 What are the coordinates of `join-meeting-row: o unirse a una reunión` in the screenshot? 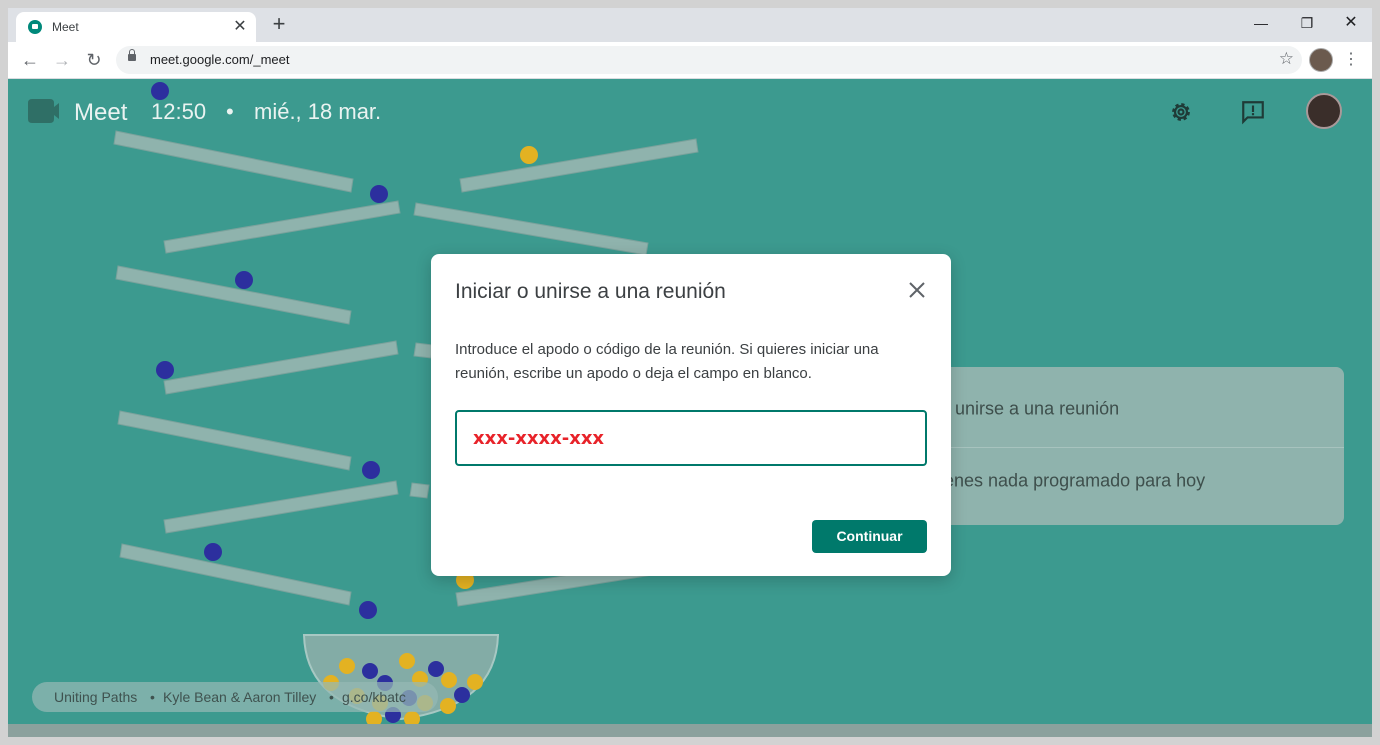 It's located at (1136, 411).